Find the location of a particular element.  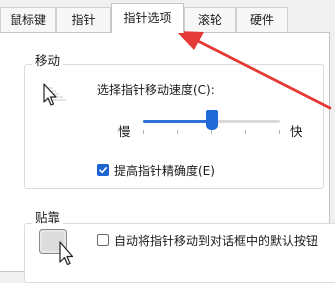

snap-to-icon is located at coordinates (56, 247).